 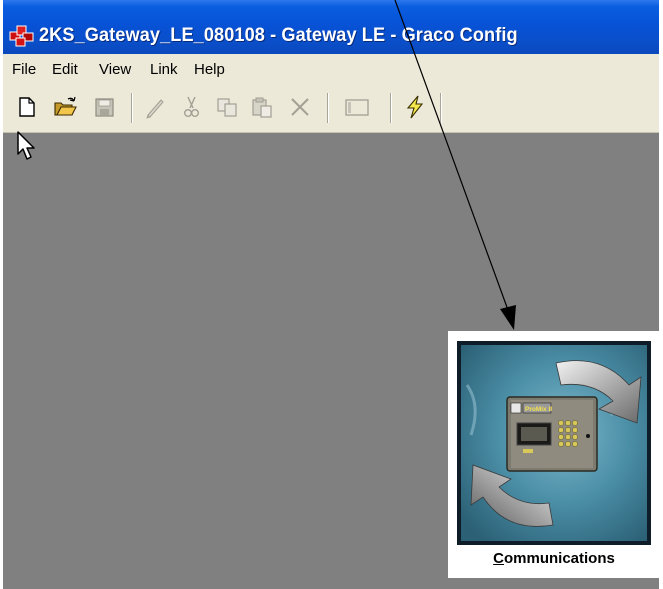 I want to click on connect-button, so click(x=415, y=107).